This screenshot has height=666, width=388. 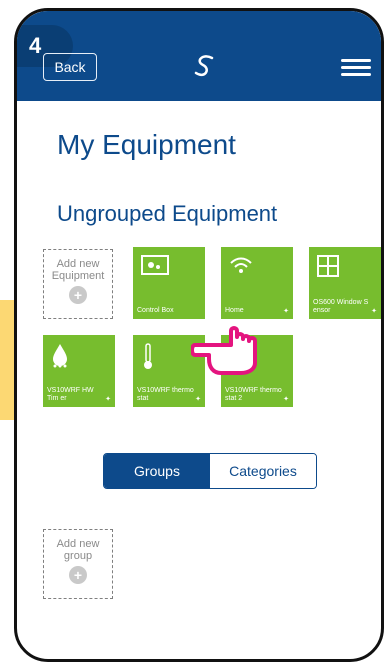 What do you see at coordinates (328, 268) in the screenshot?
I see `window-icon` at bounding box center [328, 268].